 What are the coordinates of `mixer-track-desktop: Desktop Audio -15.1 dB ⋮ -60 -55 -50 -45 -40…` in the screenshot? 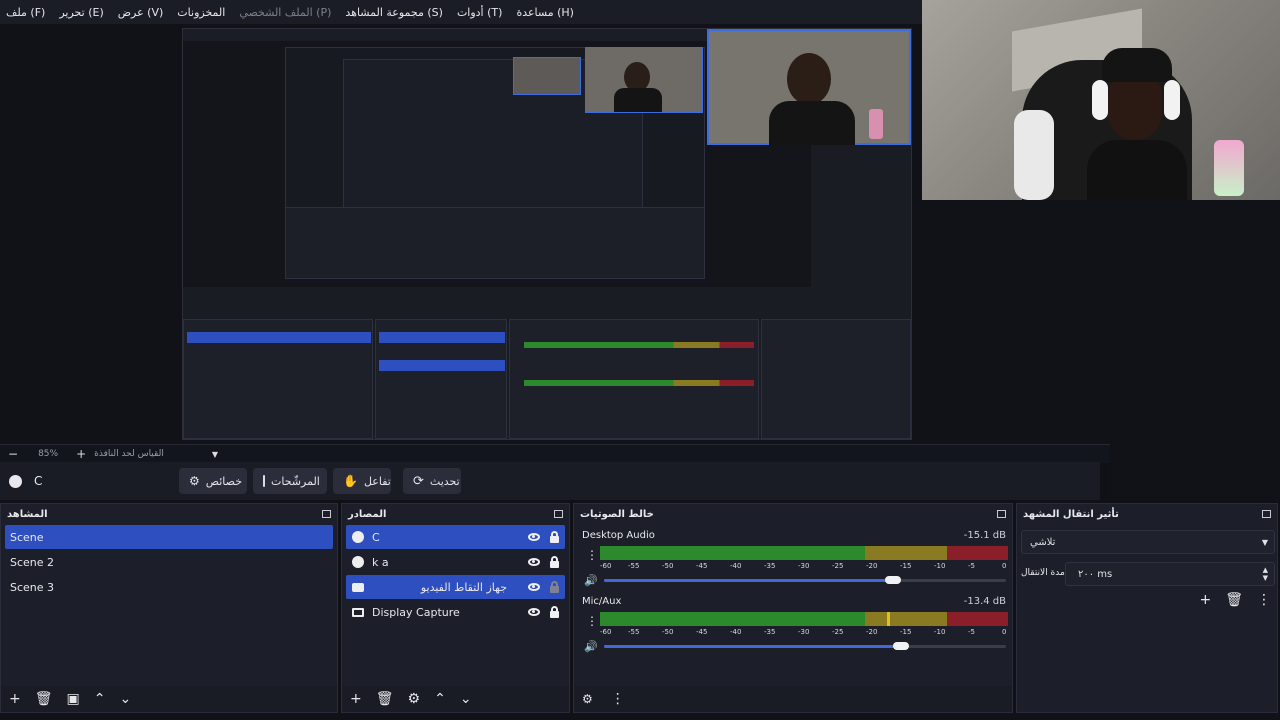 It's located at (795, 560).